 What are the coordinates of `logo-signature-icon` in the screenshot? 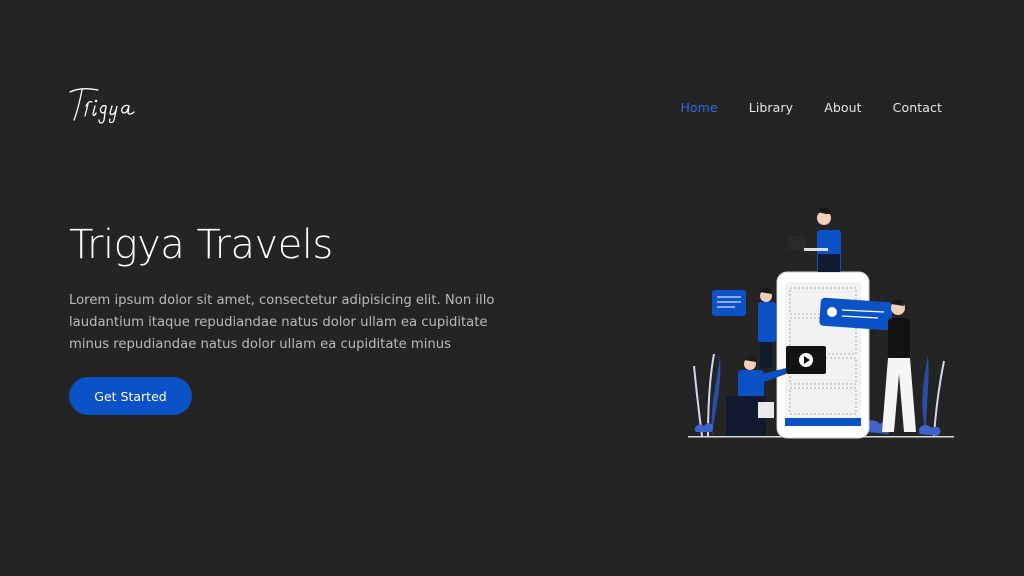 It's located at (102, 106).